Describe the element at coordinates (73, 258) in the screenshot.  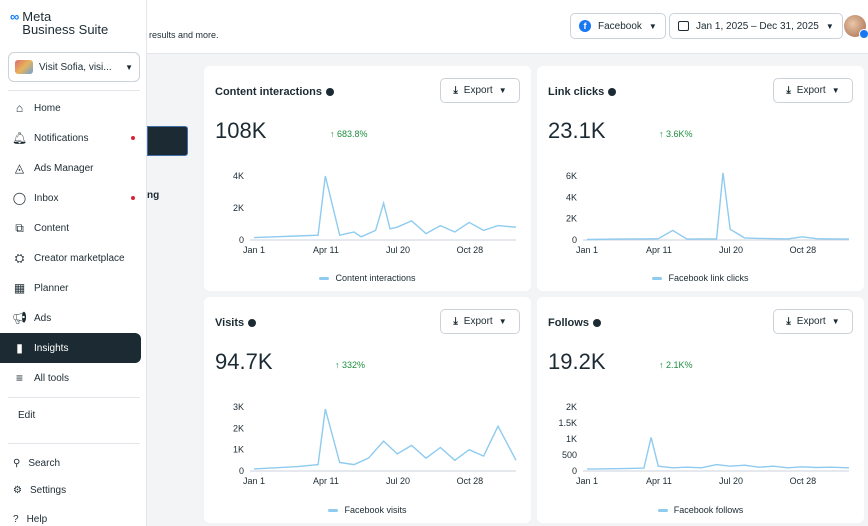
I see `sidebar-item-creator-marketplace: ⛭ Creator marketplace` at that location.